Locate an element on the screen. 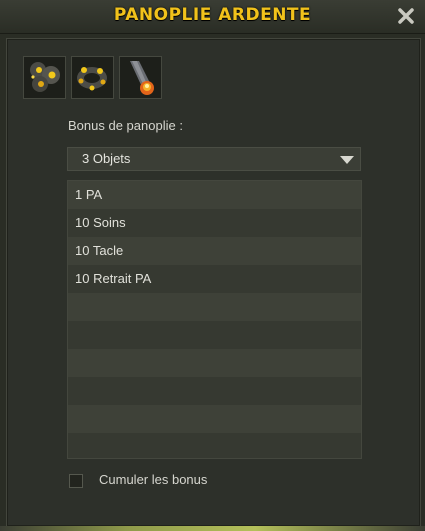 Image resolution: width=425 pixels, height=531 pixels. bonus-row: 10 Soins is located at coordinates (214, 223).